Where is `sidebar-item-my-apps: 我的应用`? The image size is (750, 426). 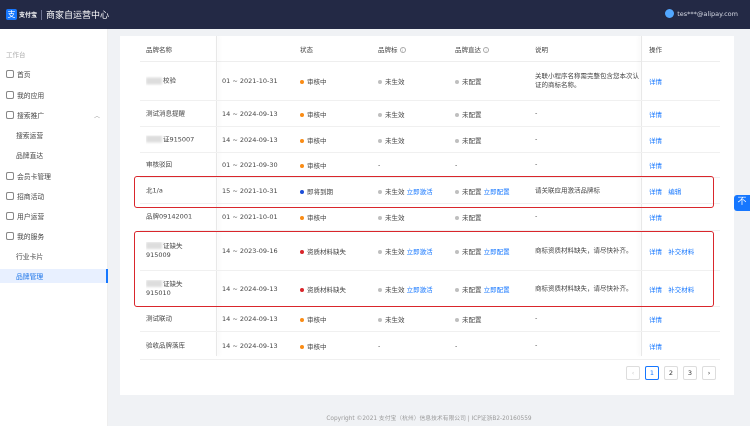 sidebar-item-my-apps: 我的应用 is located at coordinates (54, 95).